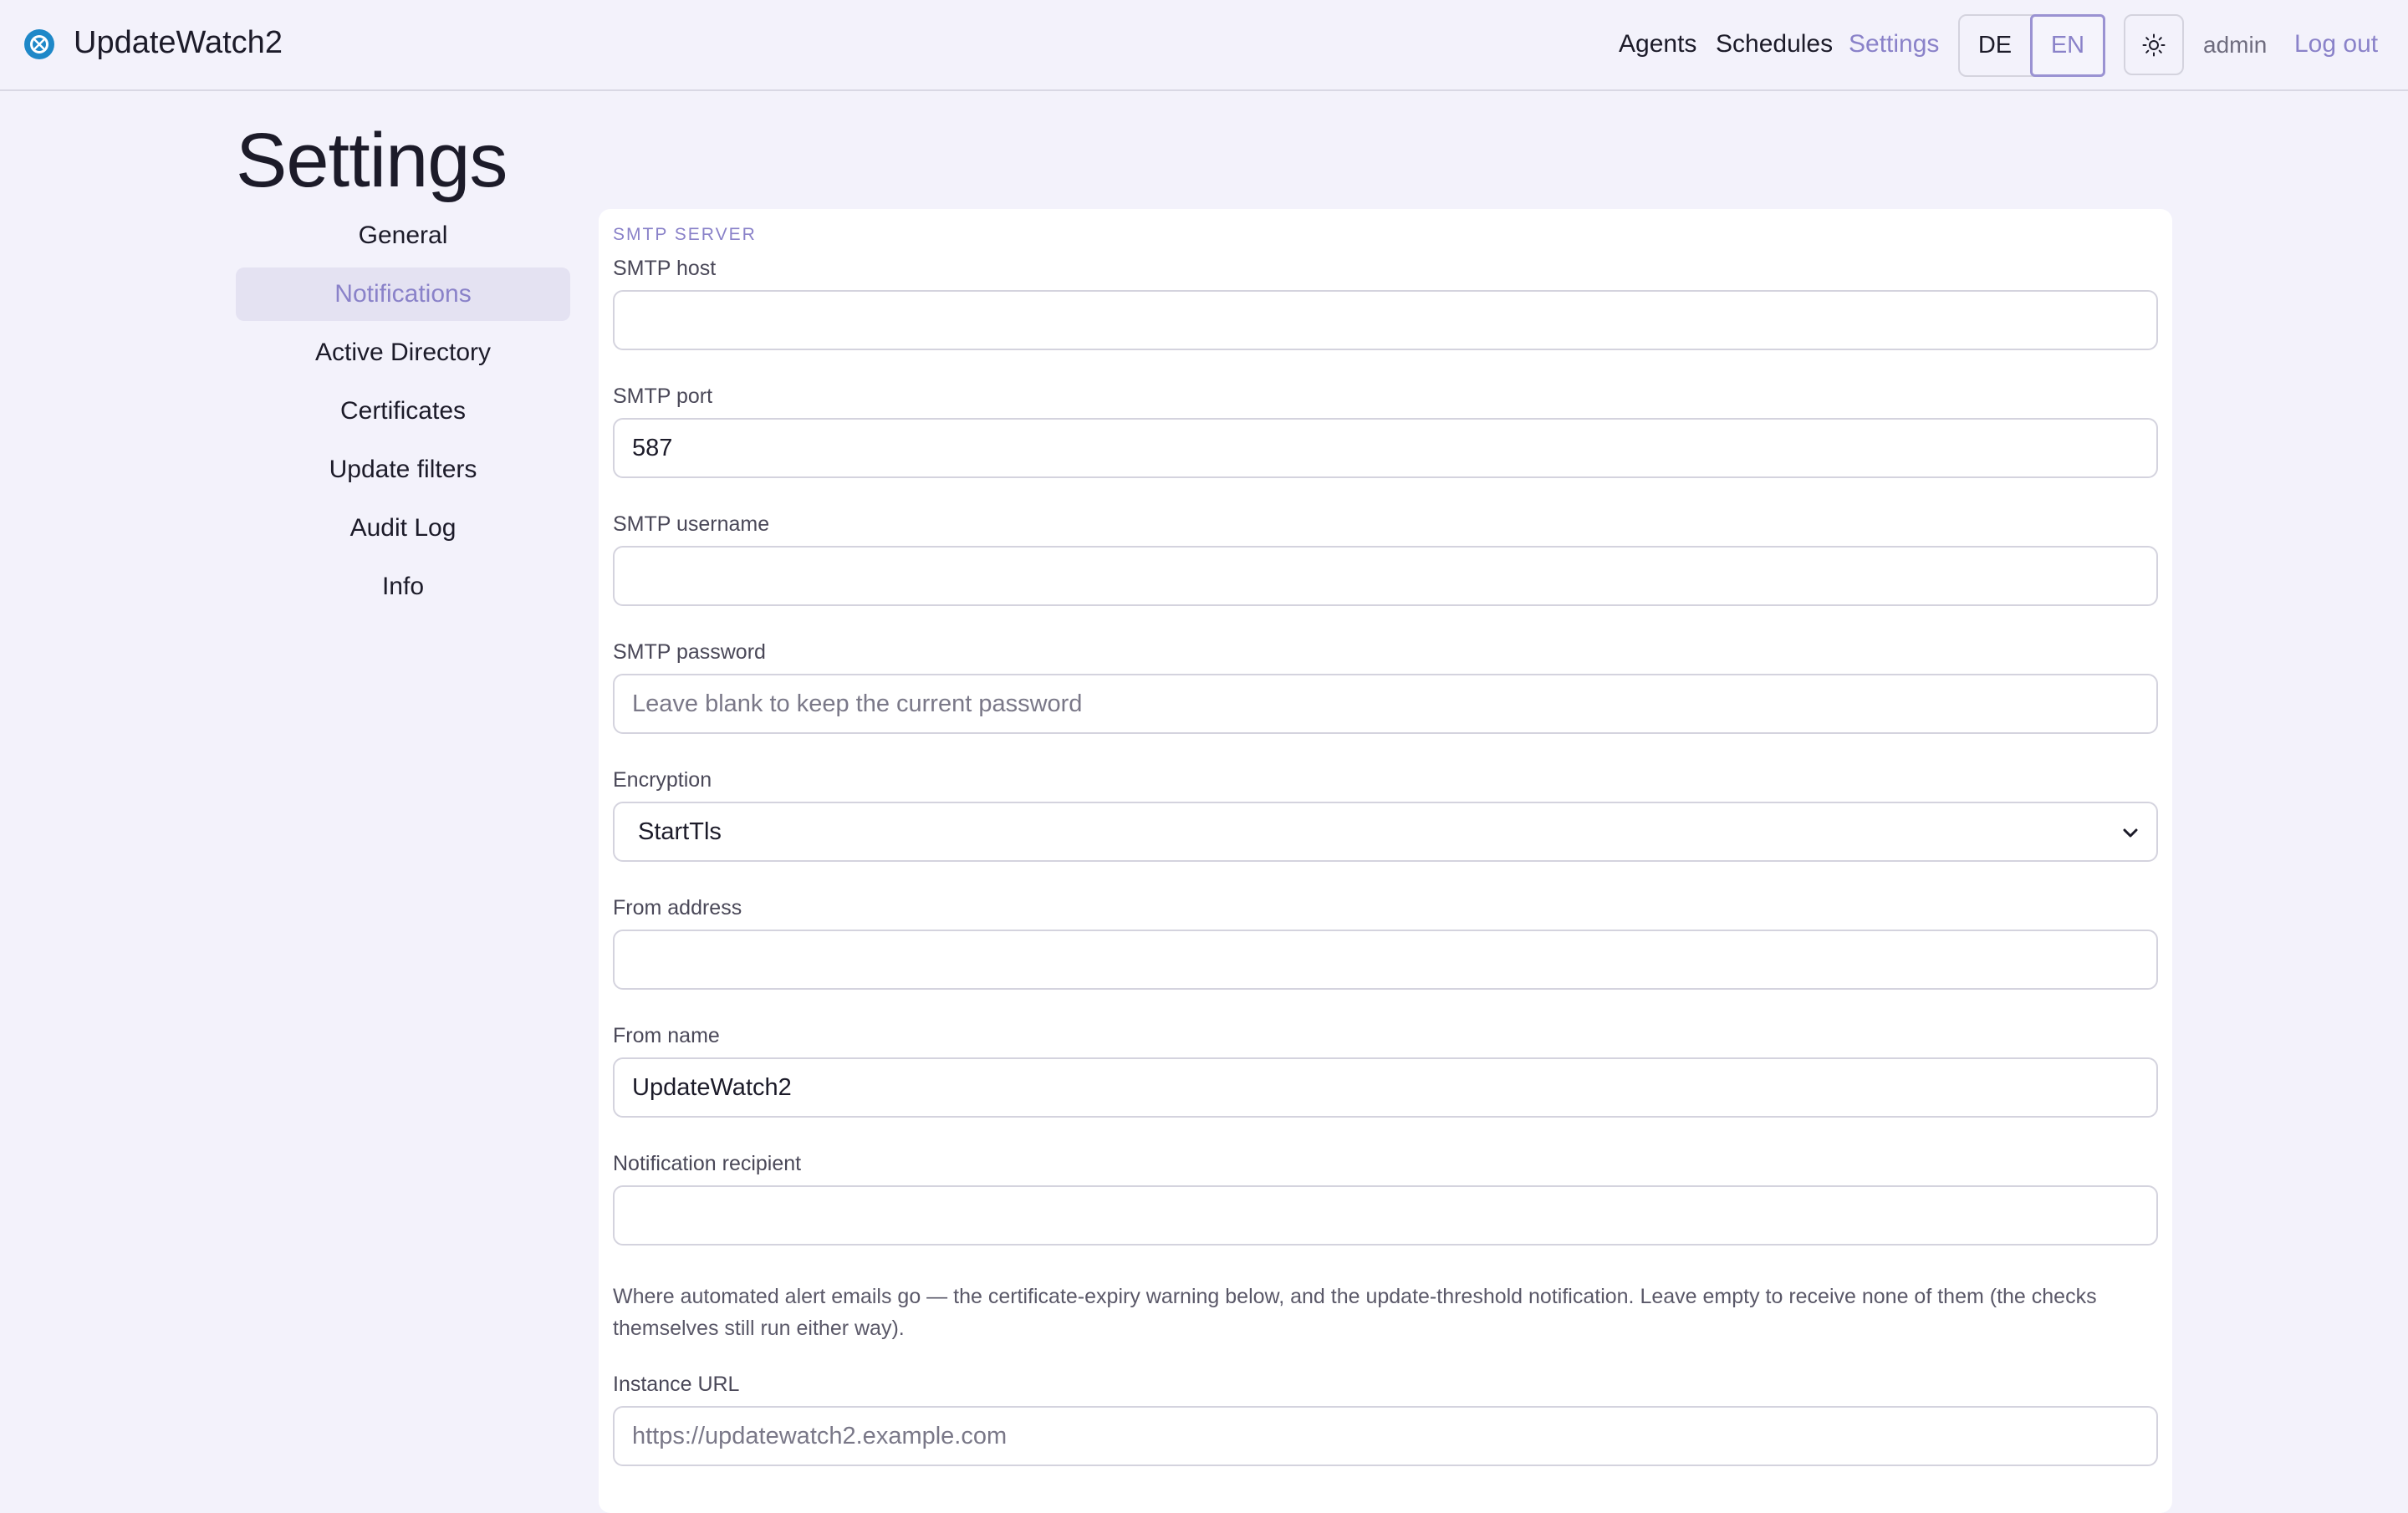  I want to click on smtp-password-group: SMTP password, so click(1385, 687).